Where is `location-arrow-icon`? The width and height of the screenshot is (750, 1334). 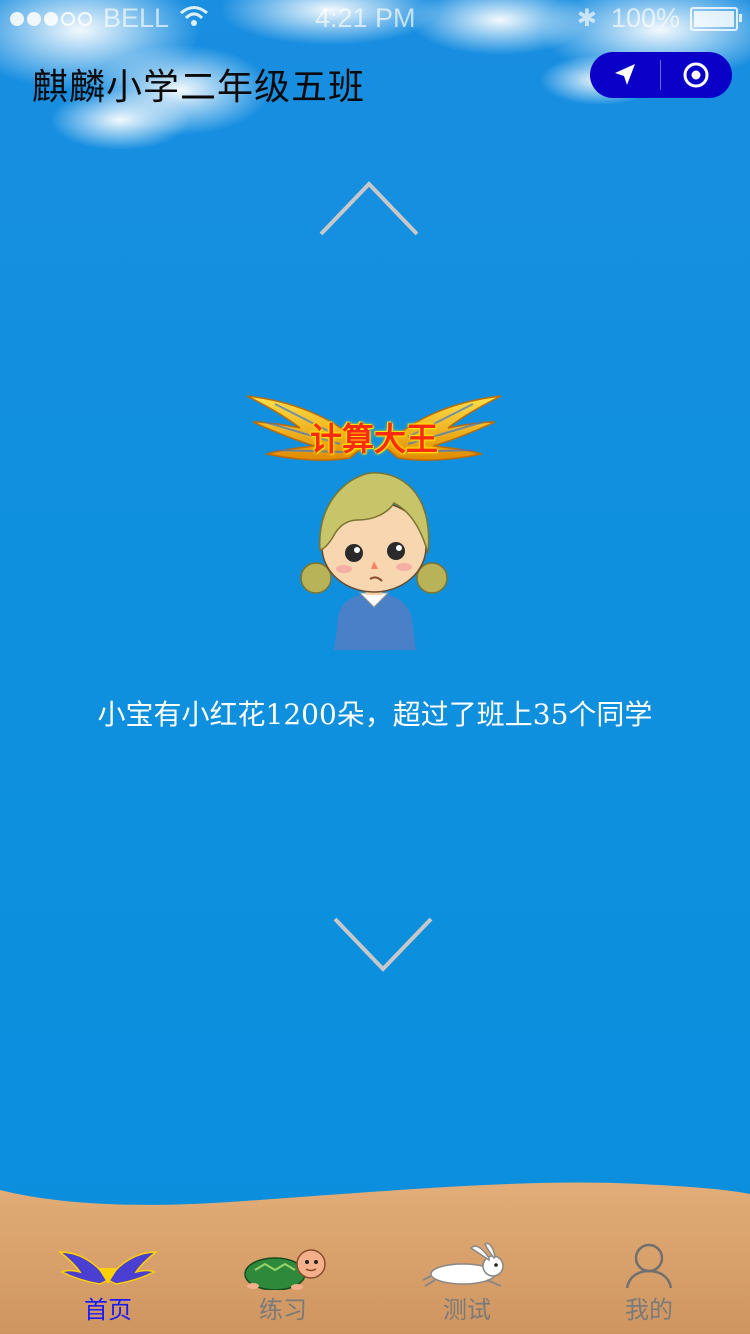
location-arrow-icon is located at coordinates (625, 74).